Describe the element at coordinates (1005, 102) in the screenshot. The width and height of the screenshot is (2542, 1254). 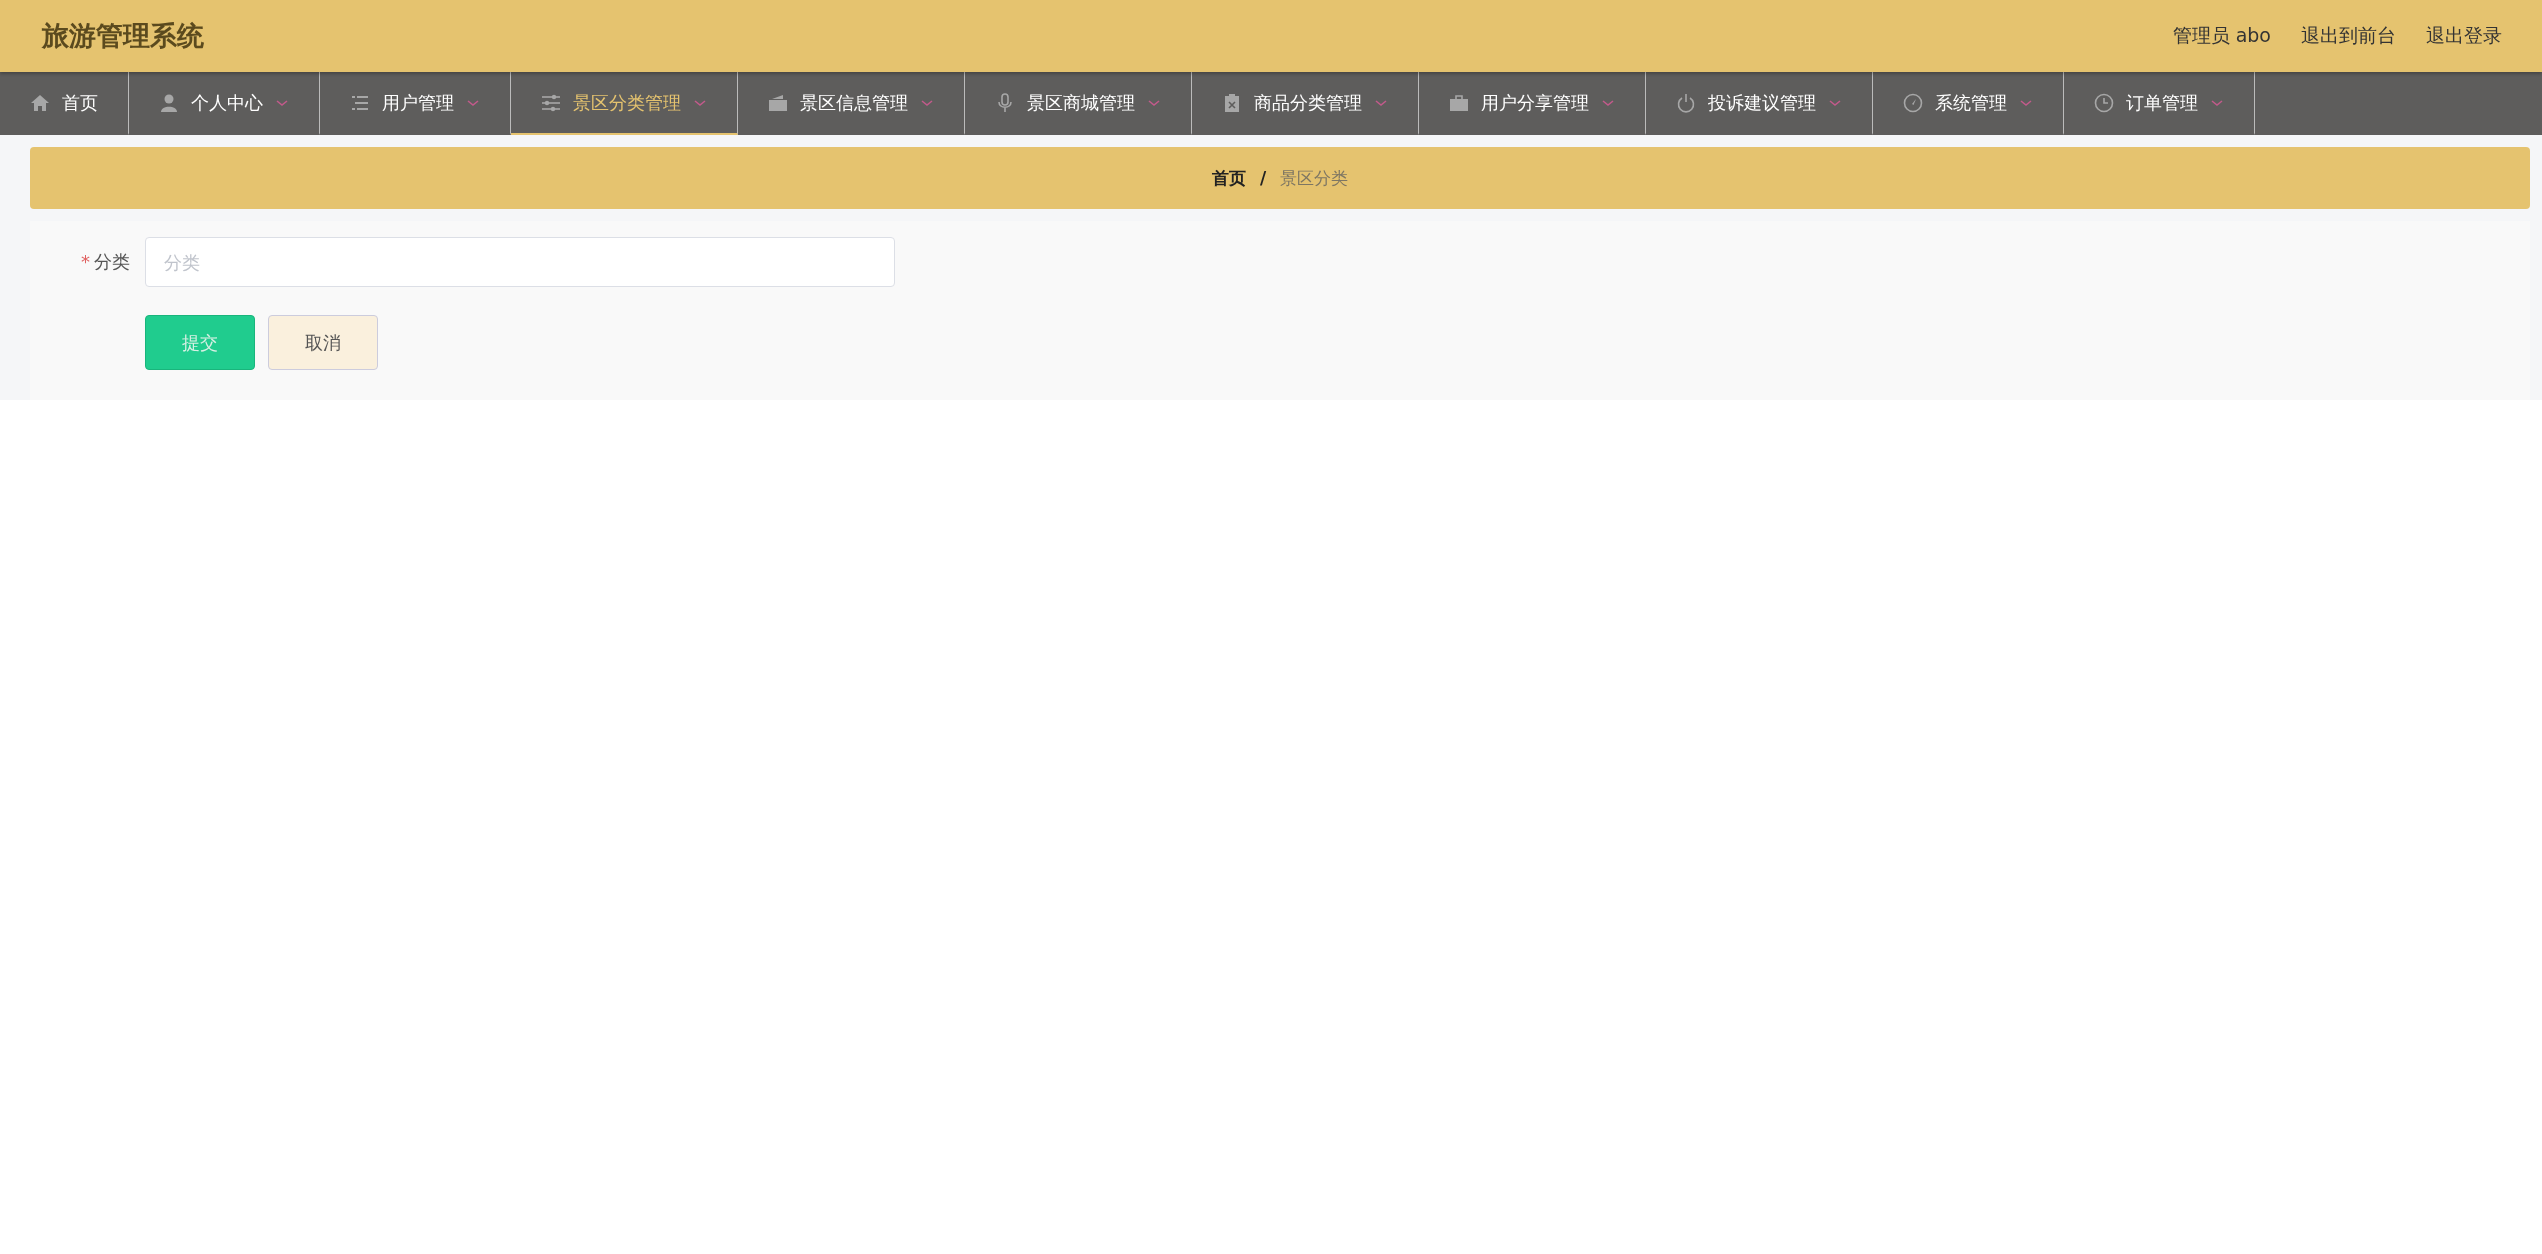
I see `microphone-icon` at that location.